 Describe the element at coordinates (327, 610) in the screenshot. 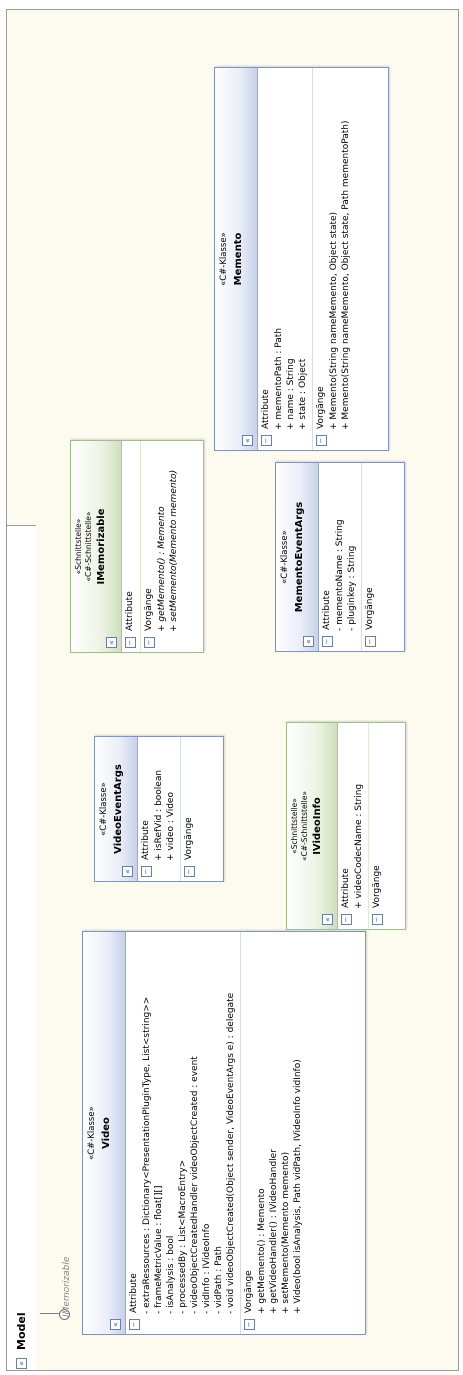

I see `class-mementoeventargs-attributes-label: Attribute` at that location.